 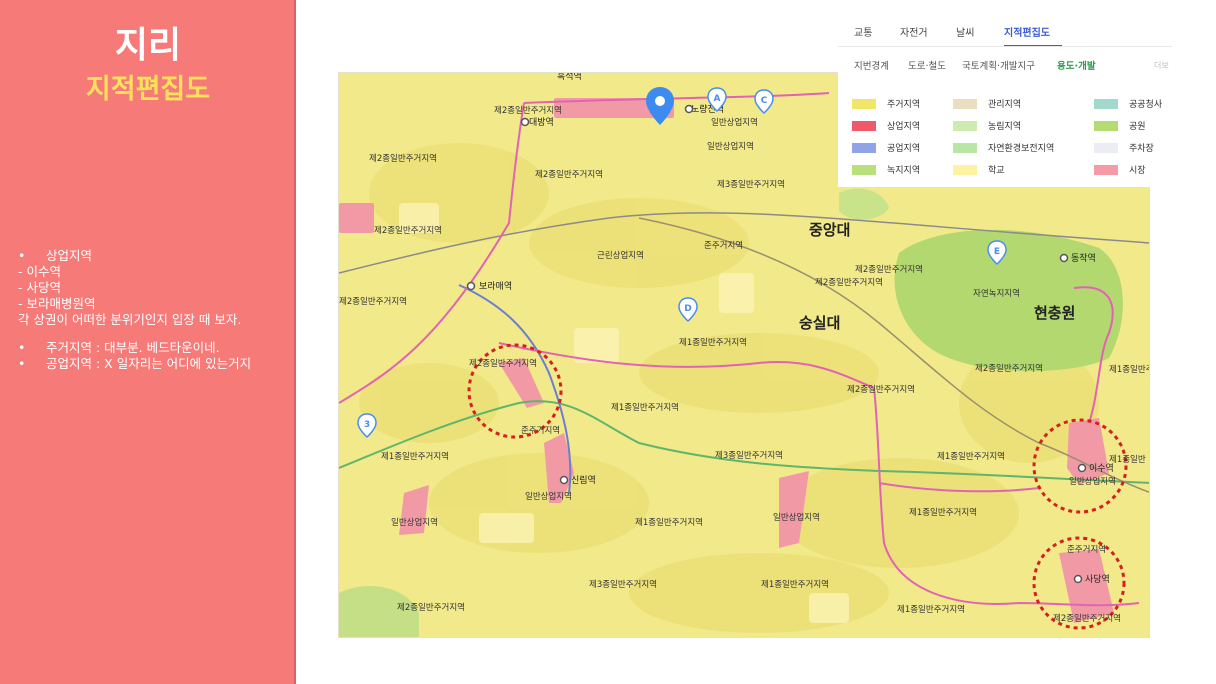 I want to click on subtab-lot-boundary: 지번경계, so click(x=871, y=65).